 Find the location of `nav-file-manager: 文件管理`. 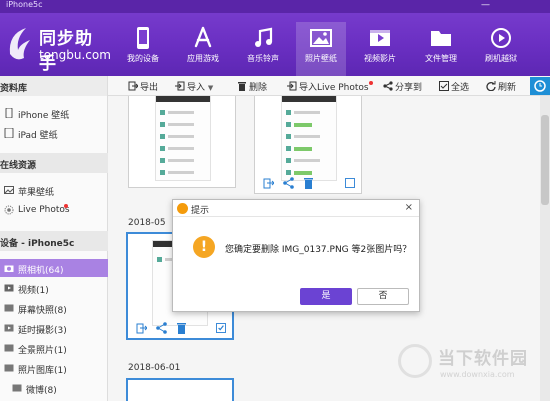

nav-file-manager: 文件管理 is located at coordinates (441, 49).